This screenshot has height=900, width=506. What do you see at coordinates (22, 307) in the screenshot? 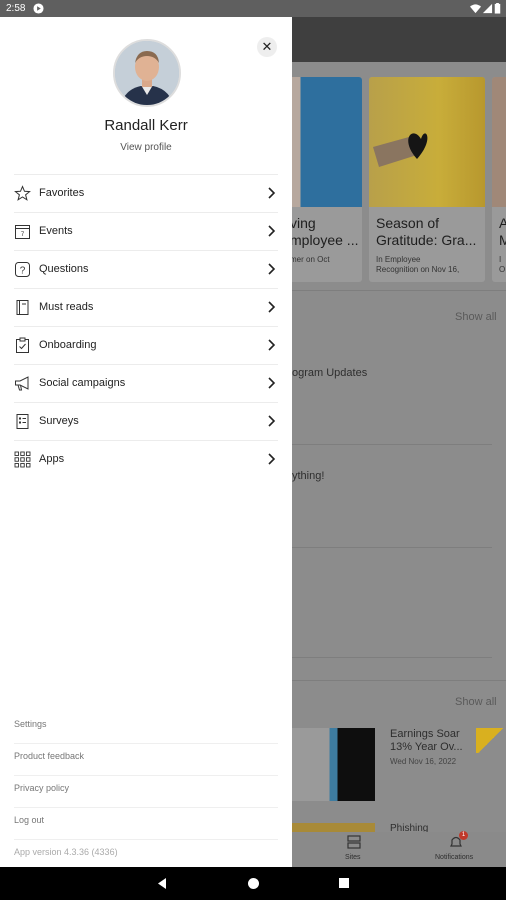
I see `book-icon` at bounding box center [22, 307].